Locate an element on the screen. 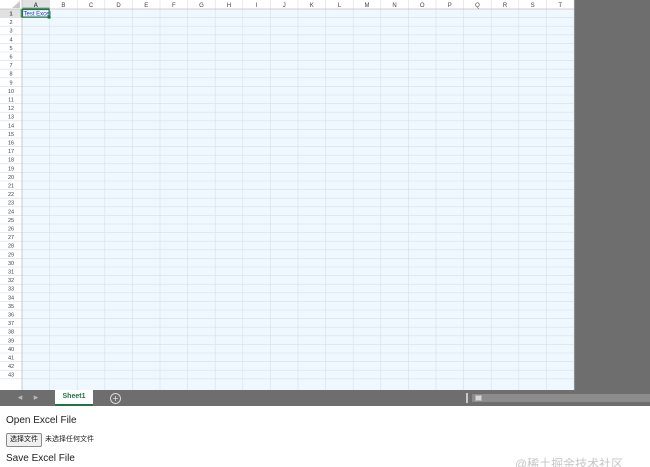  horizontal-scrollbar is located at coordinates (561, 398).